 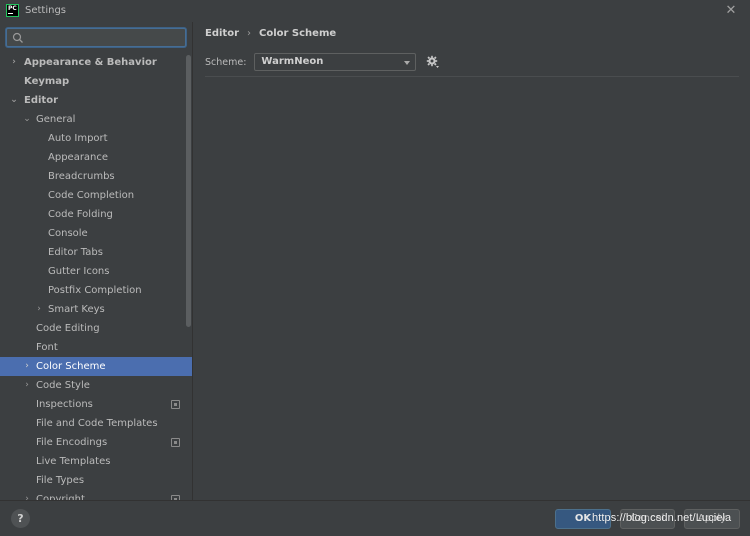 What do you see at coordinates (96, 495) in the screenshot?
I see `sidebar-item-copyright: › Copyright` at bounding box center [96, 495].